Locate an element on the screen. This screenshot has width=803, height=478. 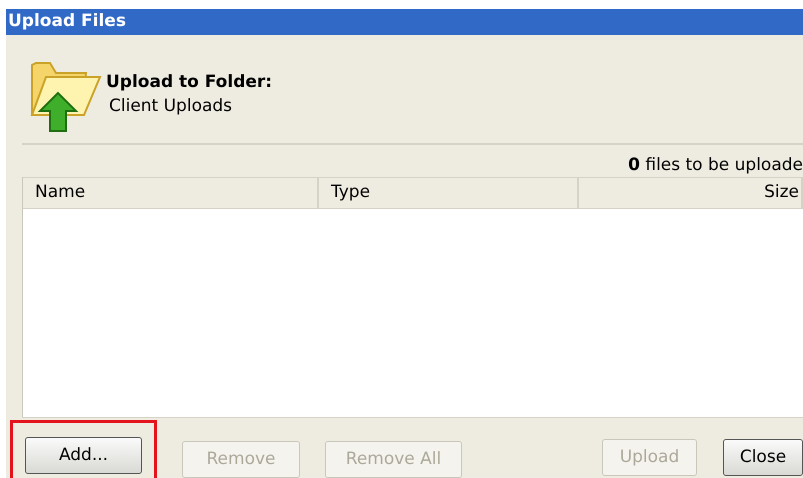
dialog-button: Close is located at coordinates (763, 457).